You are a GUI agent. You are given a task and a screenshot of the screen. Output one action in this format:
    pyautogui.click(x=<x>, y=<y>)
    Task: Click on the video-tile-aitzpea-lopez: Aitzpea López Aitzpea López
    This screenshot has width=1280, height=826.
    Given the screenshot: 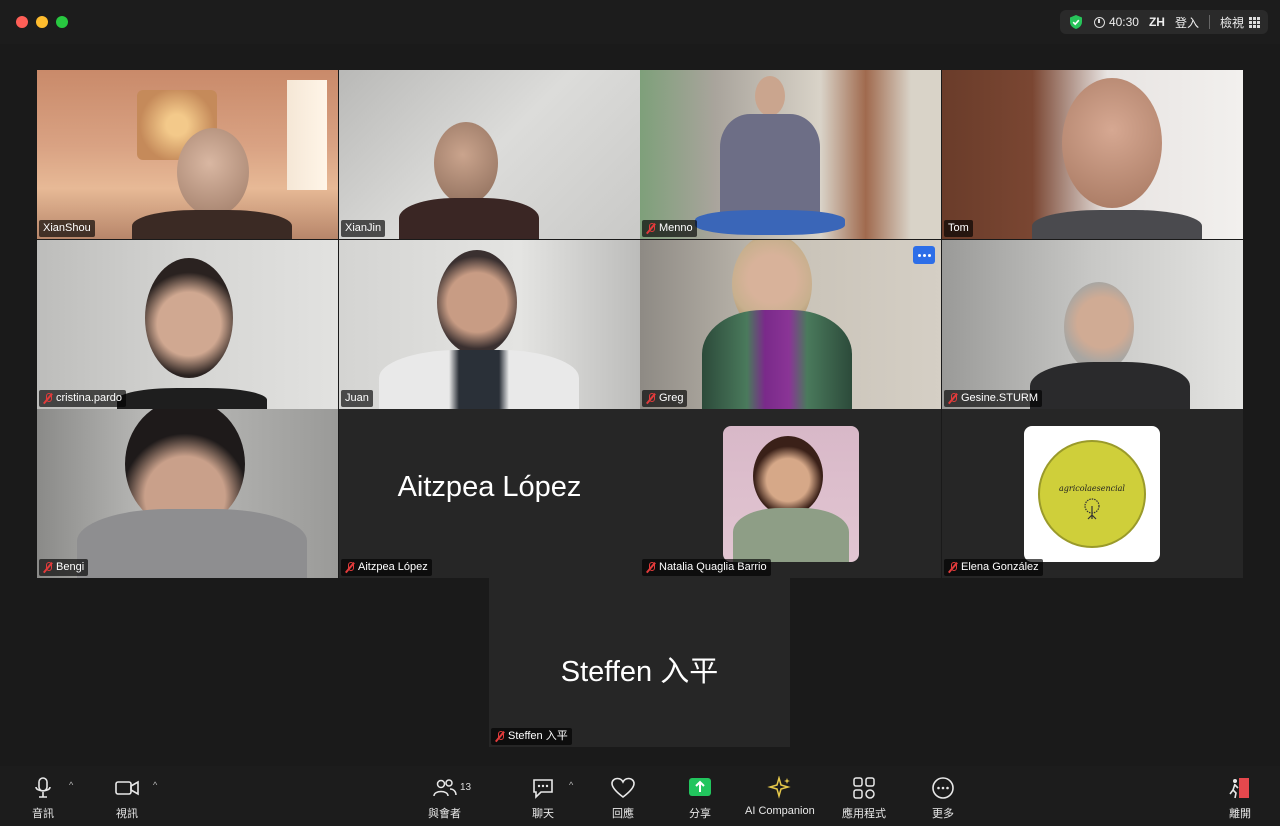 What is the action you would take?
    pyautogui.click(x=489, y=493)
    